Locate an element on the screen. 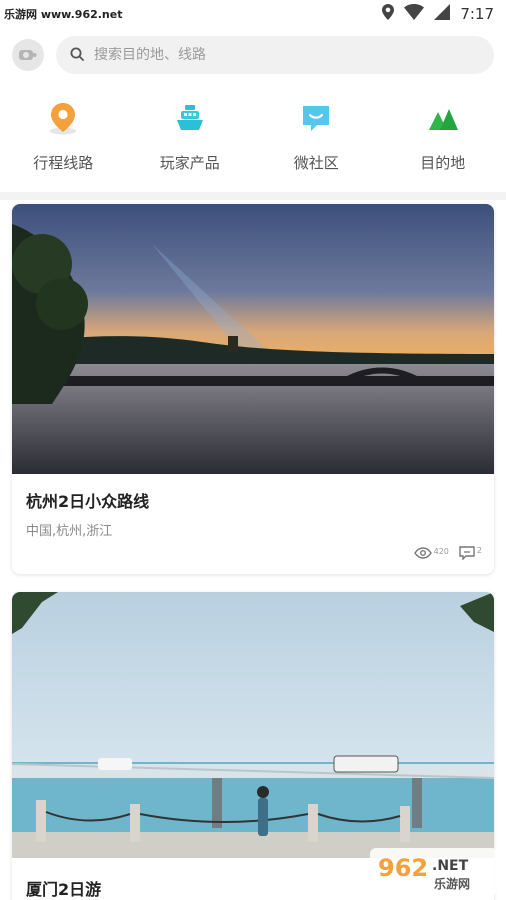  category-item-routes: 行程线路 is located at coordinates (63, 142).